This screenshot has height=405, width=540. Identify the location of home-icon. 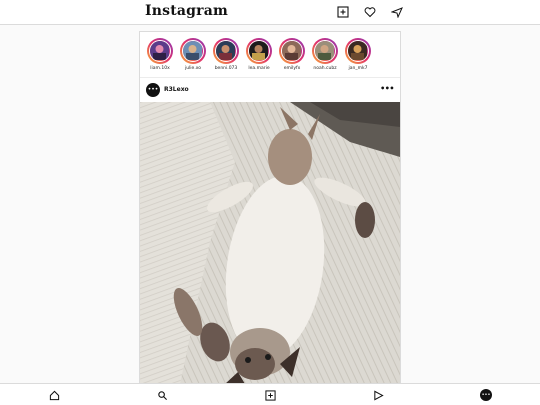
(54, 395).